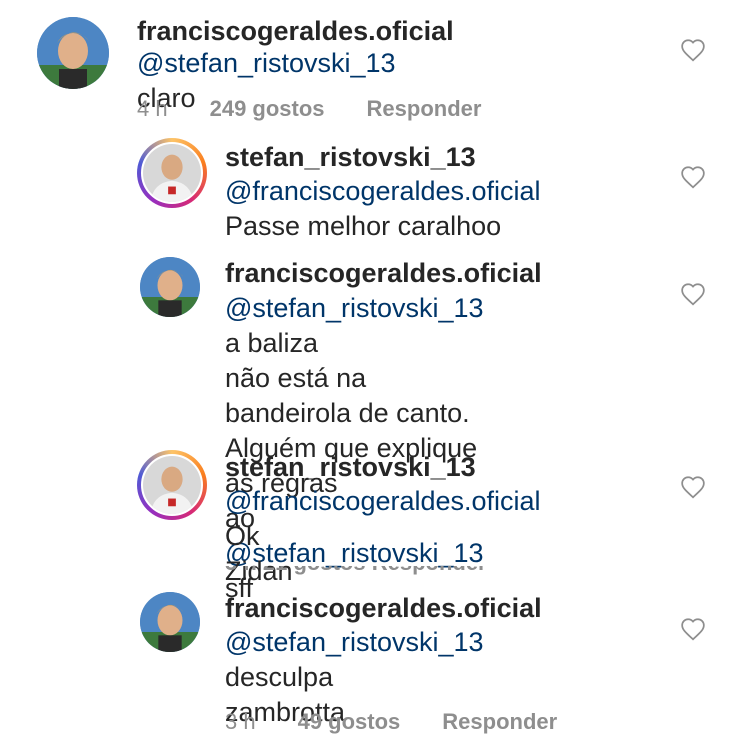 This screenshot has width=750, height=750. I want to click on likes-count: 249 gostos, so click(267, 108).